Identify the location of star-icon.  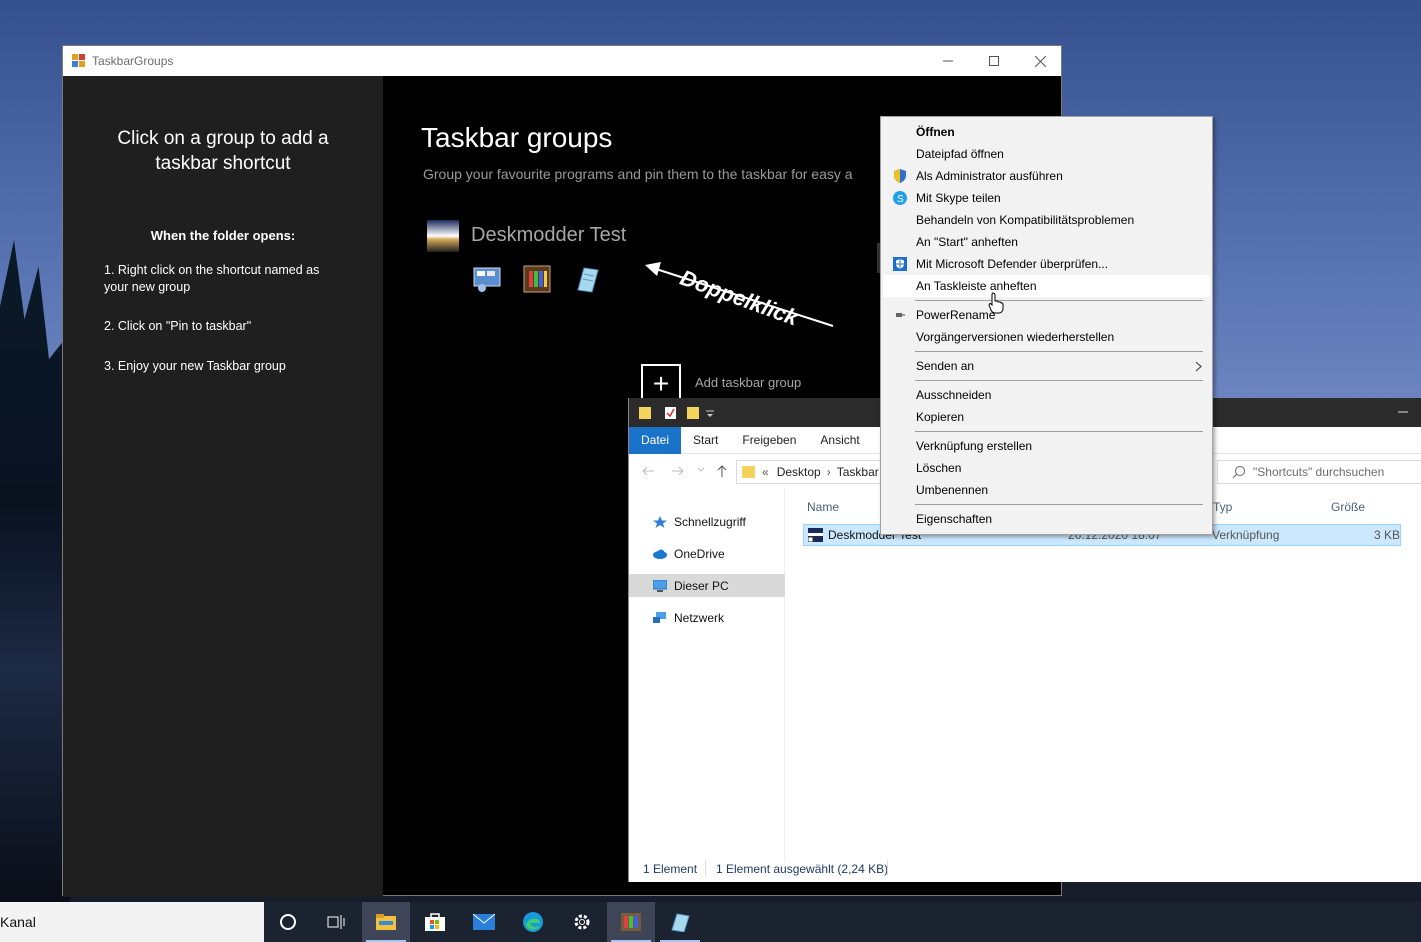
(660, 521).